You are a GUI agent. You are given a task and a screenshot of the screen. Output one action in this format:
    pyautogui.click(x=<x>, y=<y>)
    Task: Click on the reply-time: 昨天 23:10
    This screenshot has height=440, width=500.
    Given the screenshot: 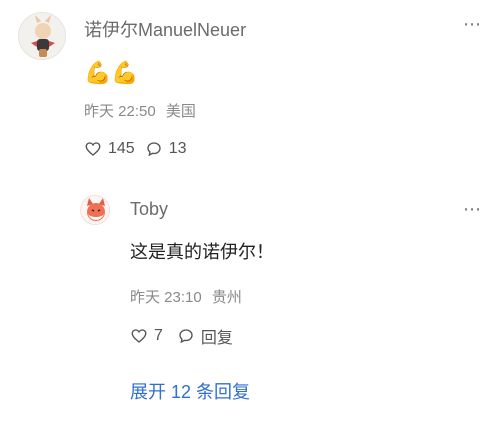 What is the action you would take?
    pyautogui.click(x=166, y=297)
    